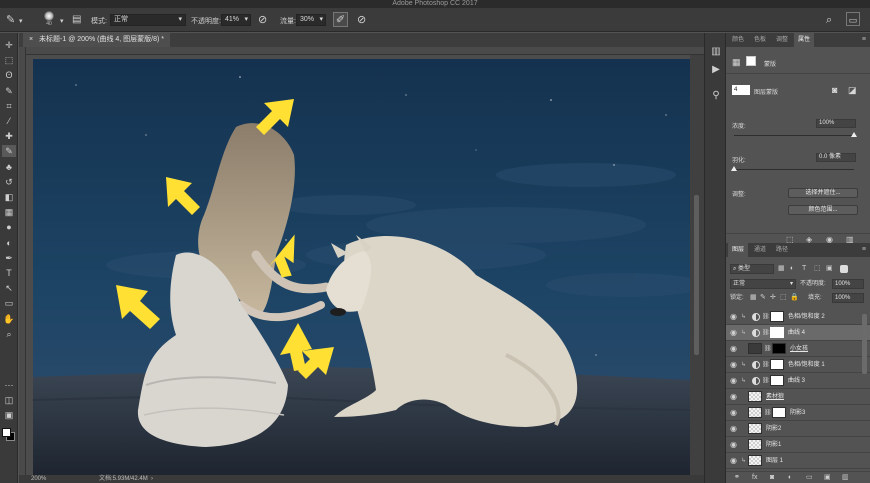 Image resolution: width=870 pixels, height=483 pixels. I want to click on layer-row: ◉ ⛓ 阴影3, so click(798, 413).